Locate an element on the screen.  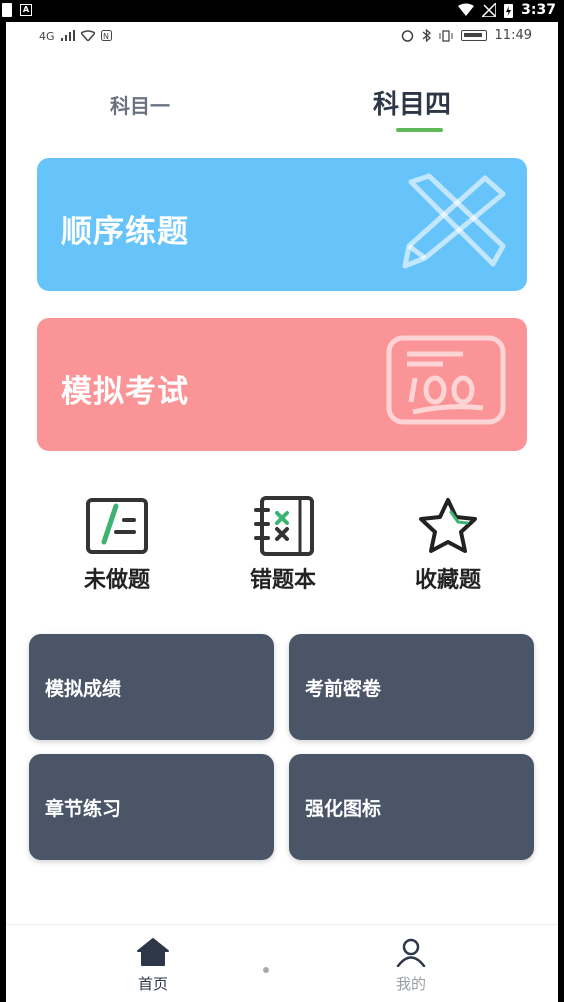
chapter-practice-button: 章节练习 is located at coordinates (151, 807).